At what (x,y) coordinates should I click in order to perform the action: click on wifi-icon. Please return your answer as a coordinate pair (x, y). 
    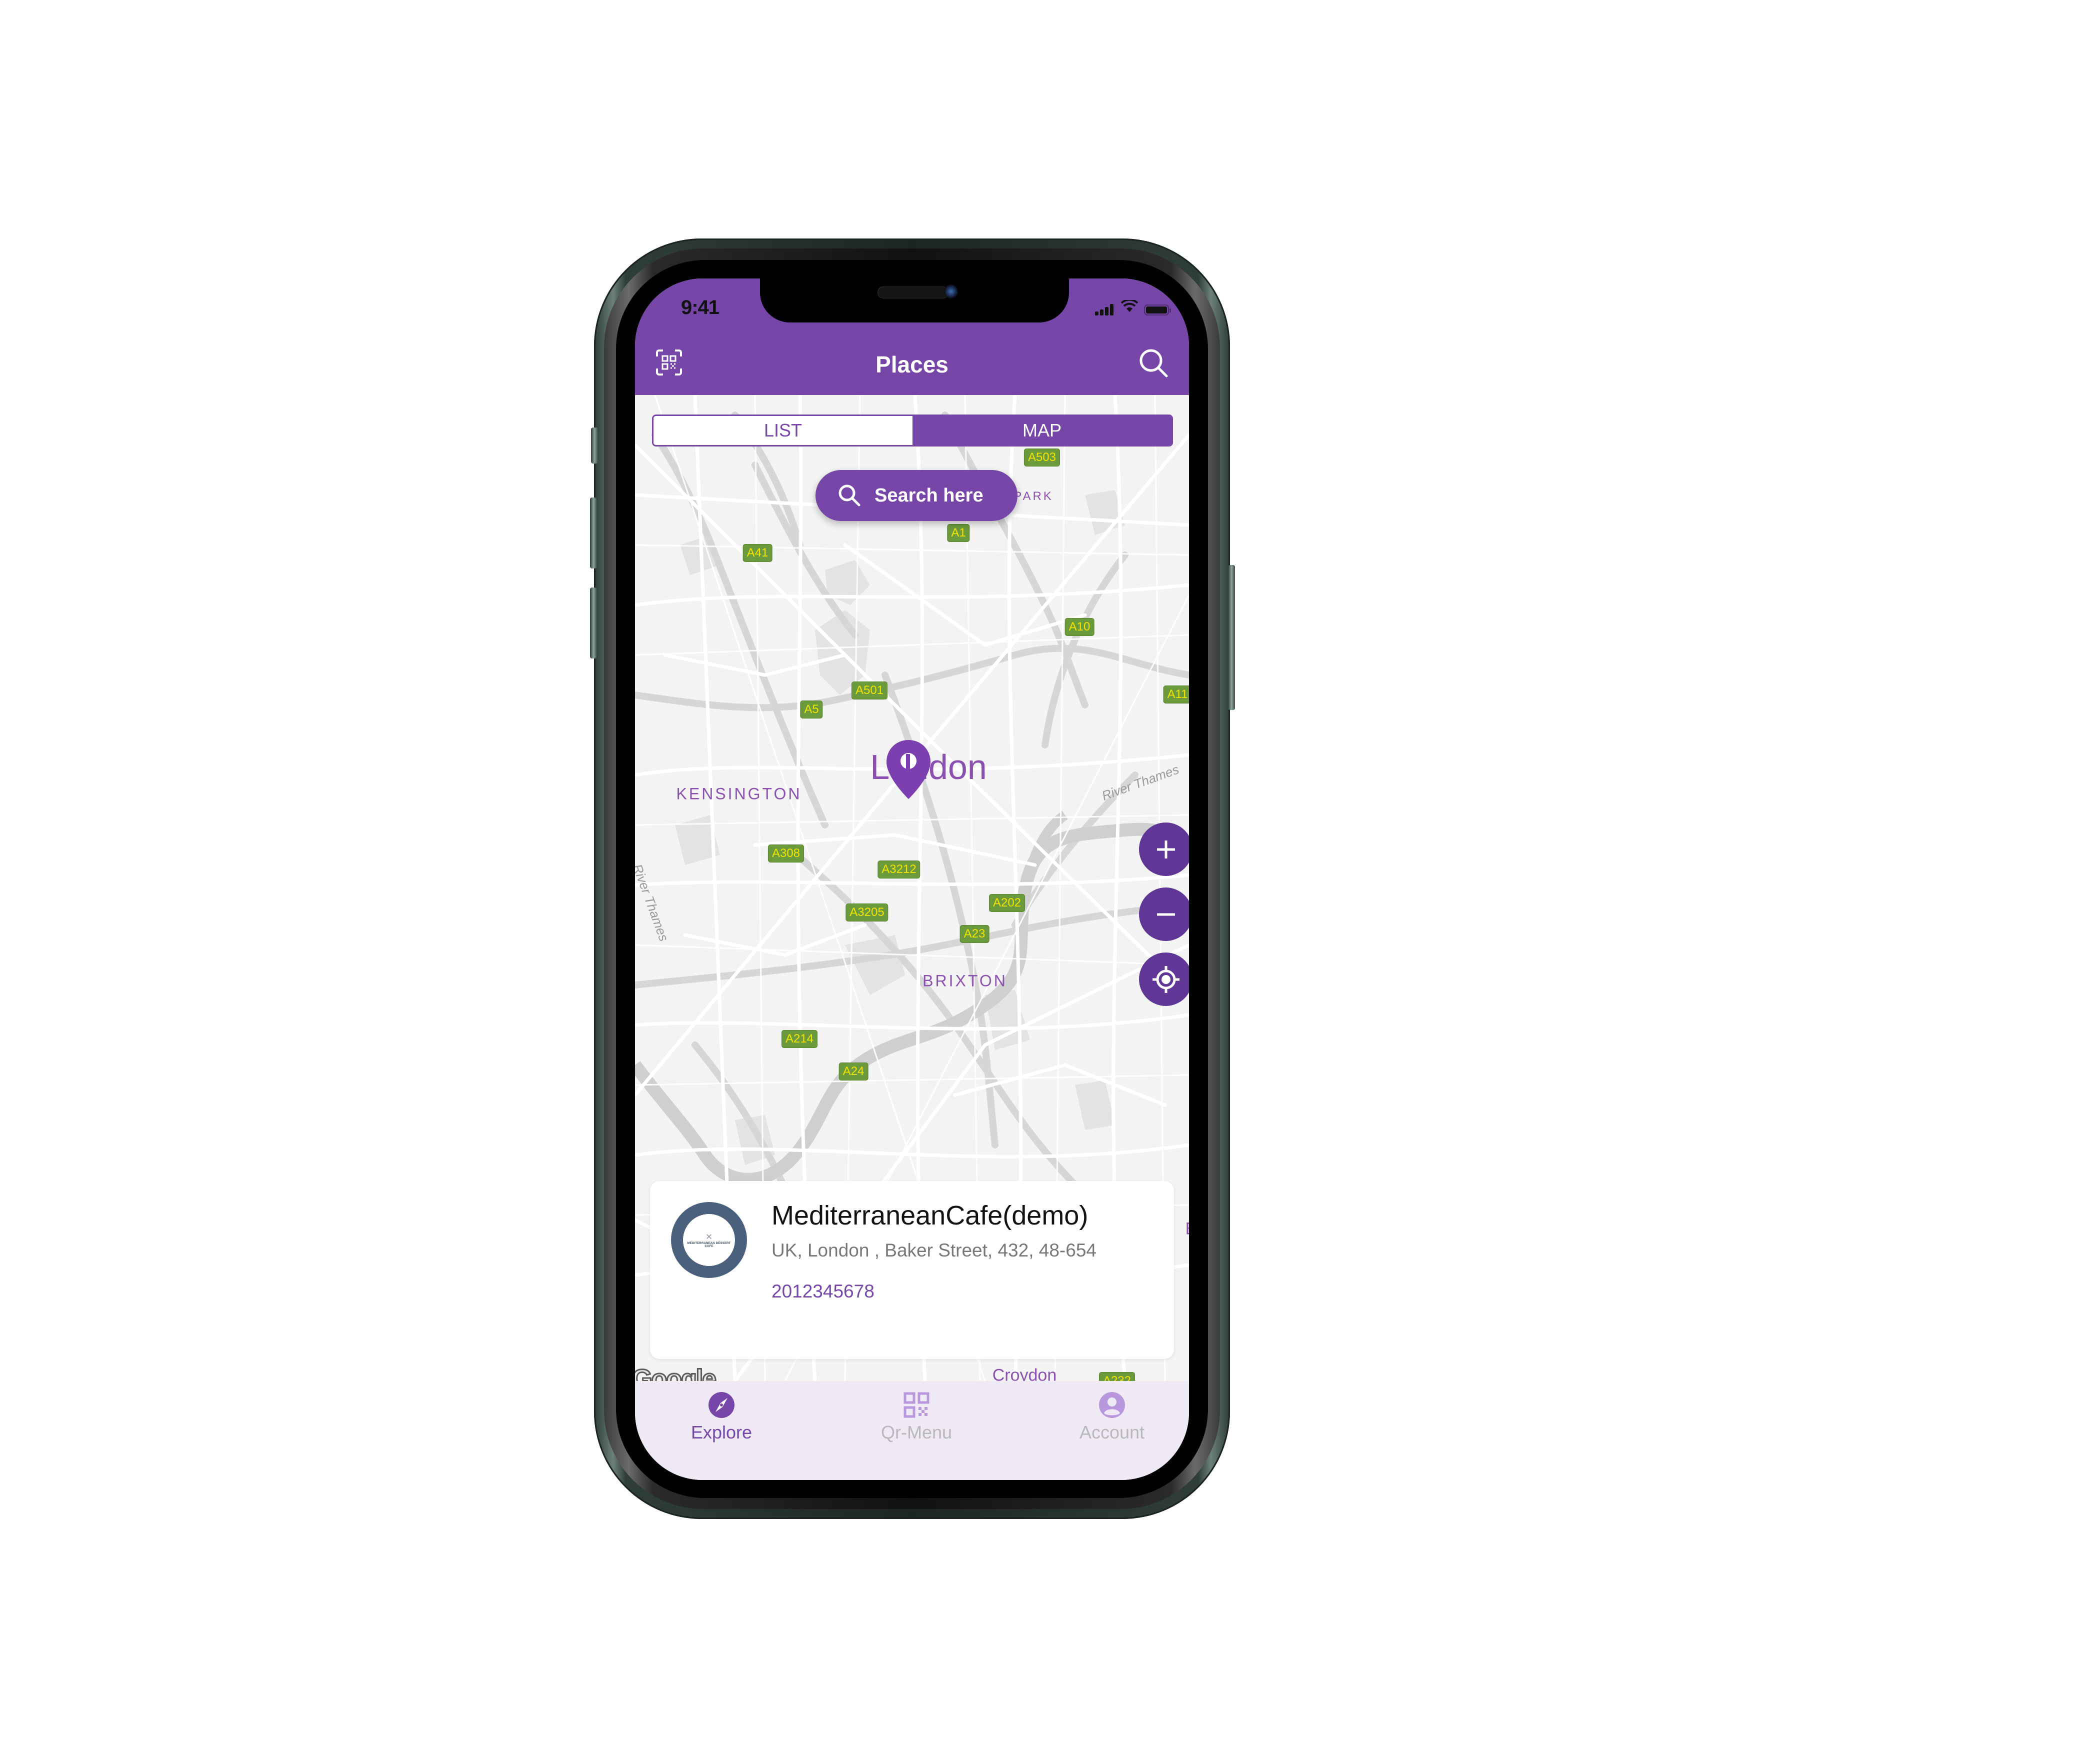
    Looking at the image, I should click on (1129, 307).